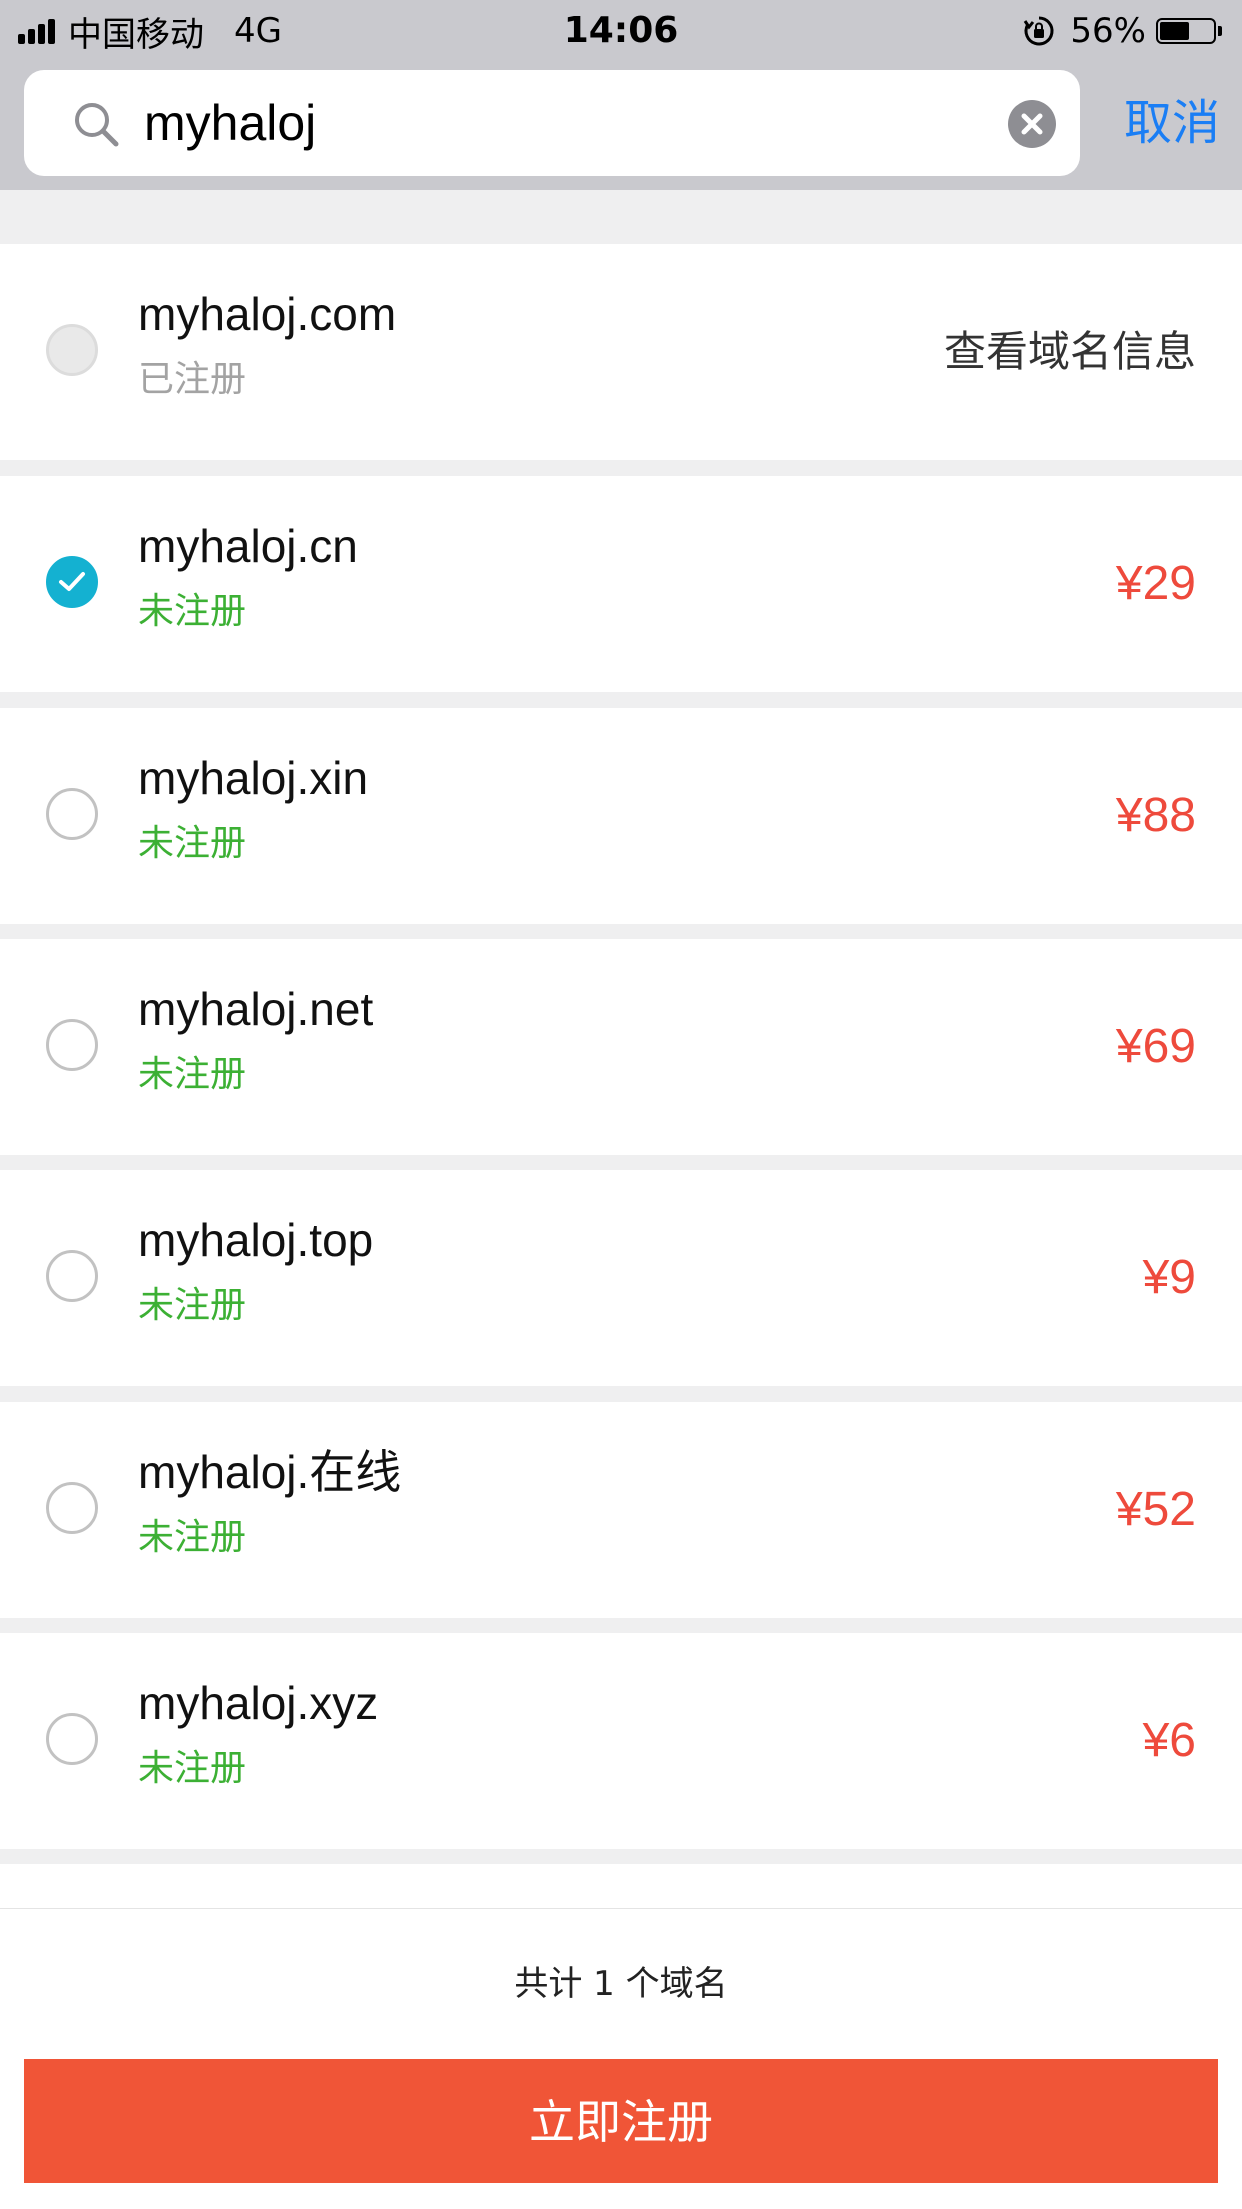  Describe the element at coordinates (621, 2121) in the screenshot. I see `register-now-button: 立即注册` at that location.